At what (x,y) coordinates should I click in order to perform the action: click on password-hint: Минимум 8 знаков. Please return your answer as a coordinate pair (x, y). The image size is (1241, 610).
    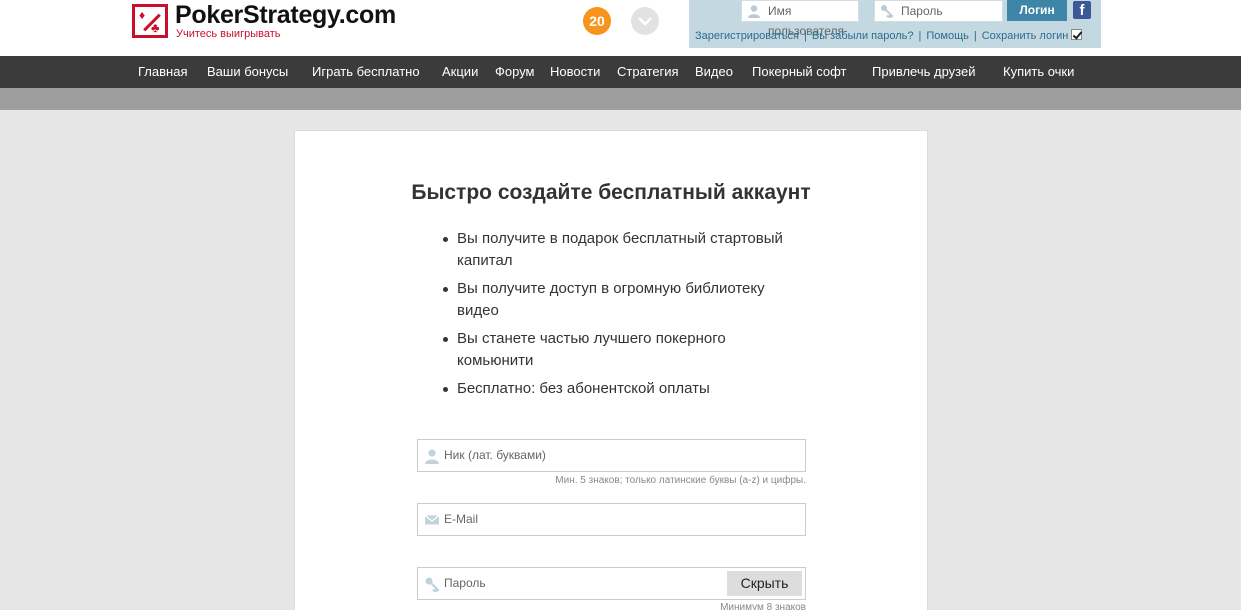
    Looking at the image, I should click on (763, 606).